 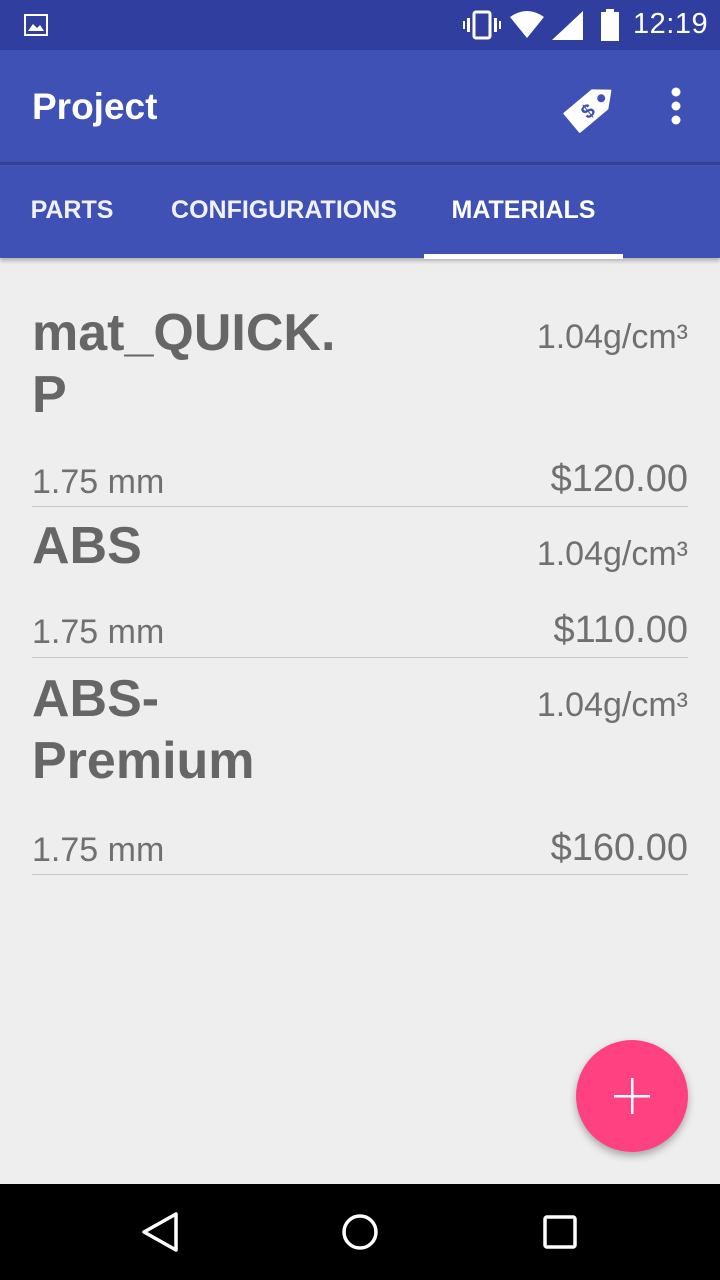 I want to click on price-tag-button: $, so click(x=592, y=106).